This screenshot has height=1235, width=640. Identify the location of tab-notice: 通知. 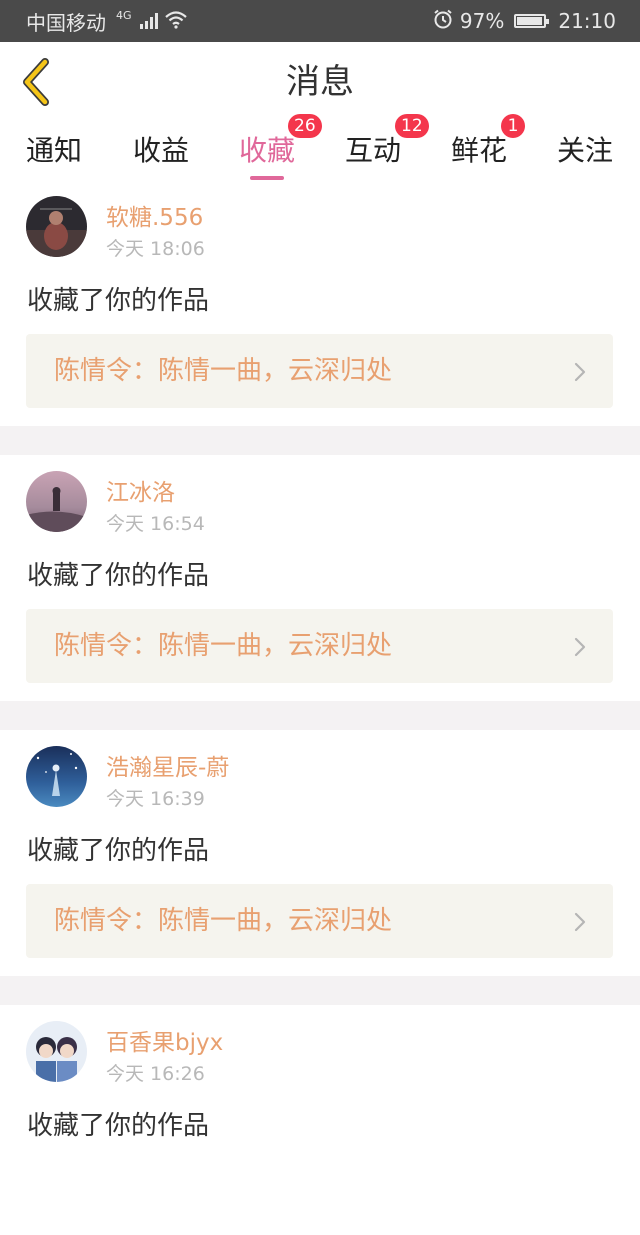
(54, 151).